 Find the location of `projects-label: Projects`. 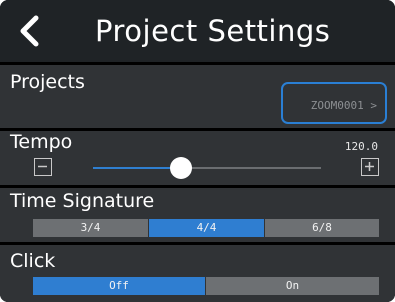

projects-label: Projects is located at coordinates (47, 82).